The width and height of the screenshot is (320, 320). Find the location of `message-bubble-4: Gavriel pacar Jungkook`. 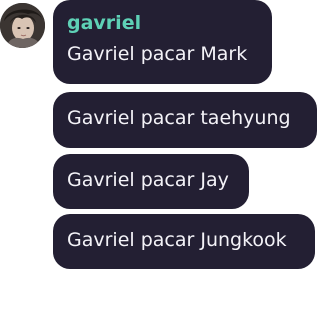

message-bubble-4: Gavriel pacar Jungkook is located at coordinates (184, 241).